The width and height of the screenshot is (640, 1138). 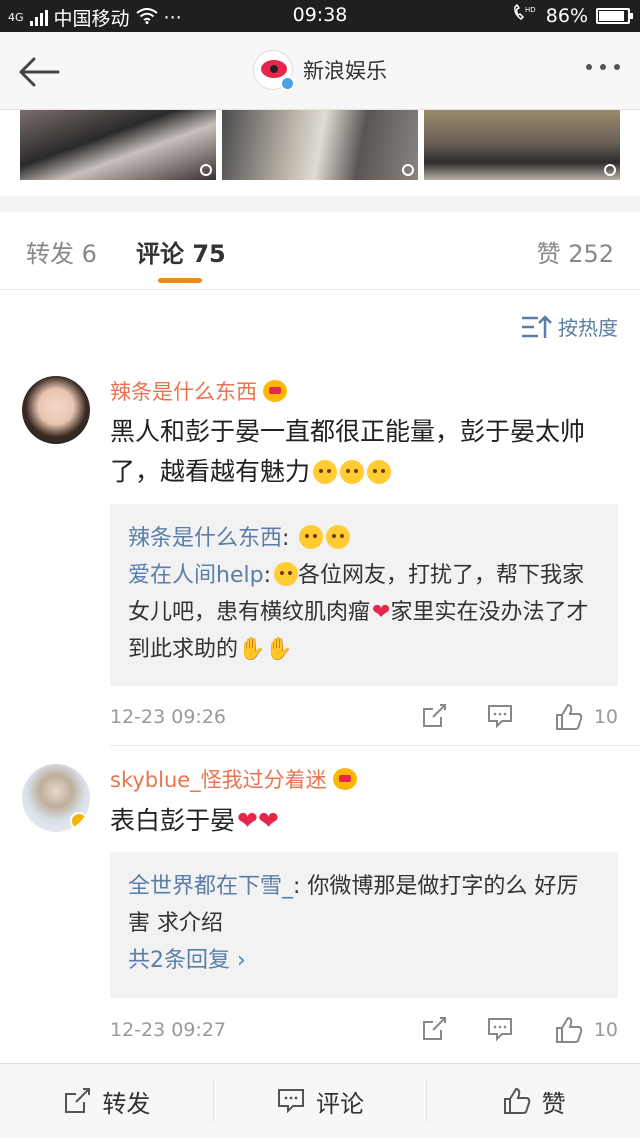 I want to click on like-label: 赞, so click(x=553, y=1103).